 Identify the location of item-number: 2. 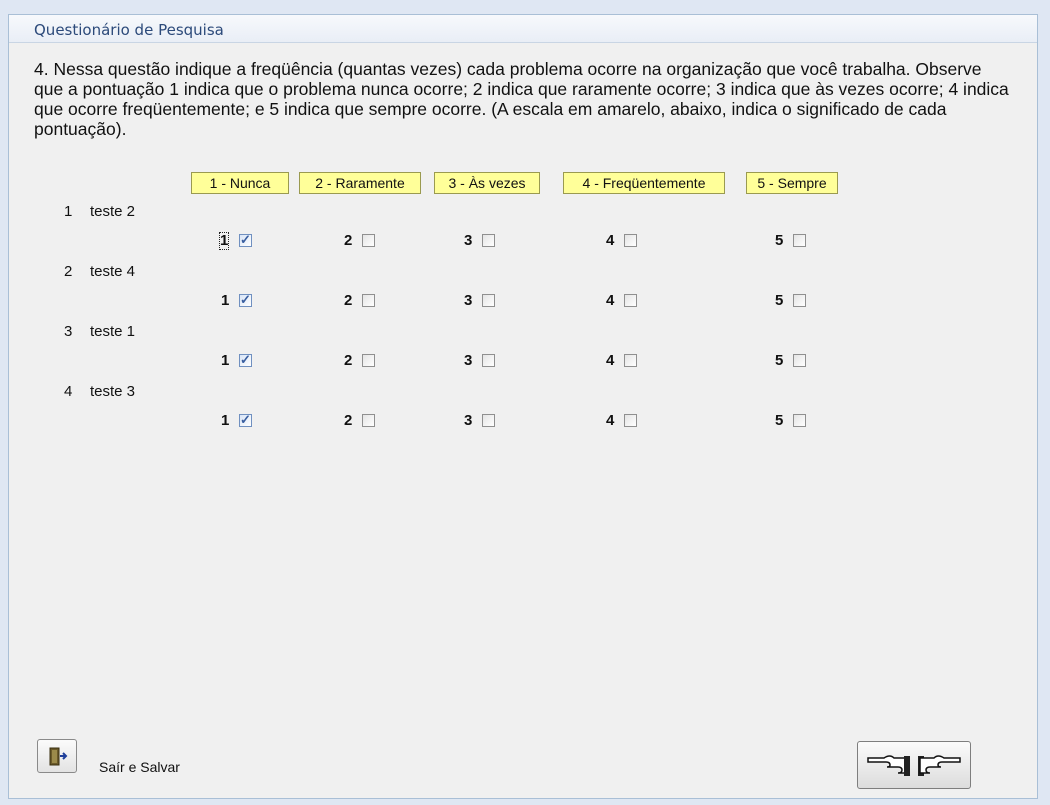
(68, 271).